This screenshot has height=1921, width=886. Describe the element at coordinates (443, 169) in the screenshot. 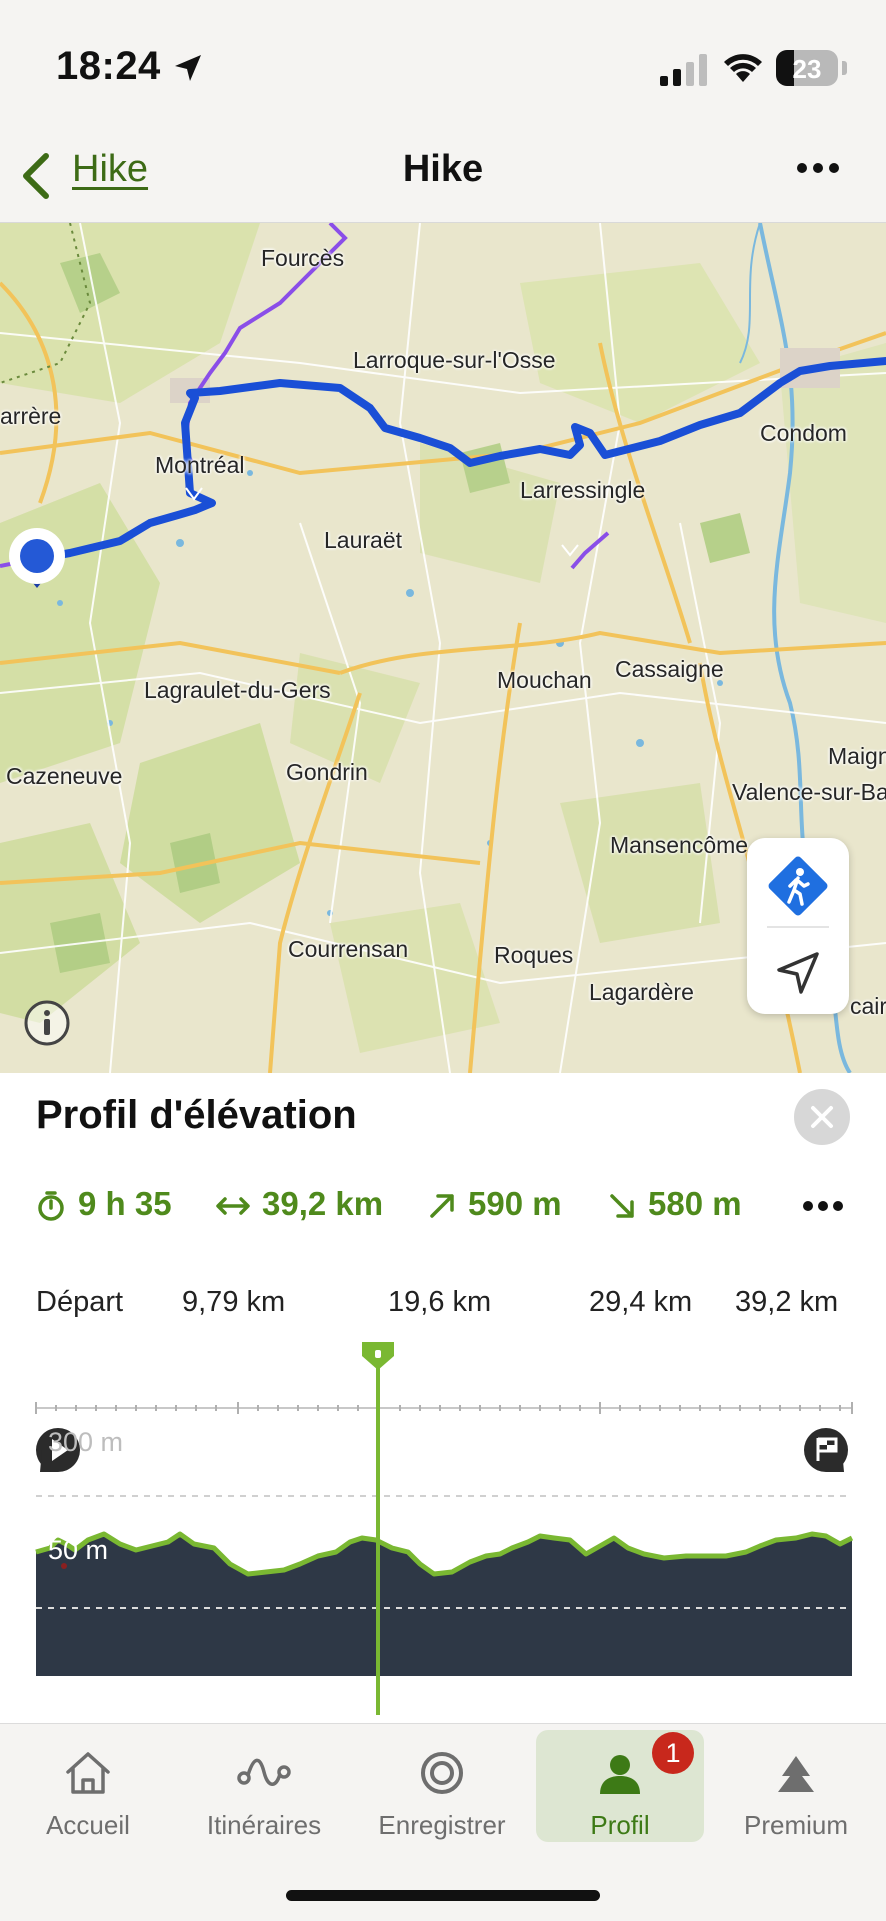

I see `page-title: Hike` at that location.